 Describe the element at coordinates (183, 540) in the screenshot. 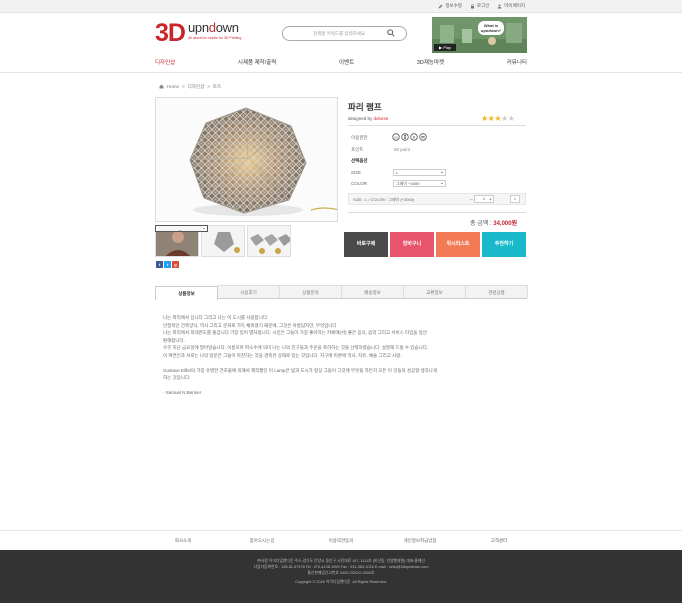

I see `footer-link-about: 회사소개` at that location.